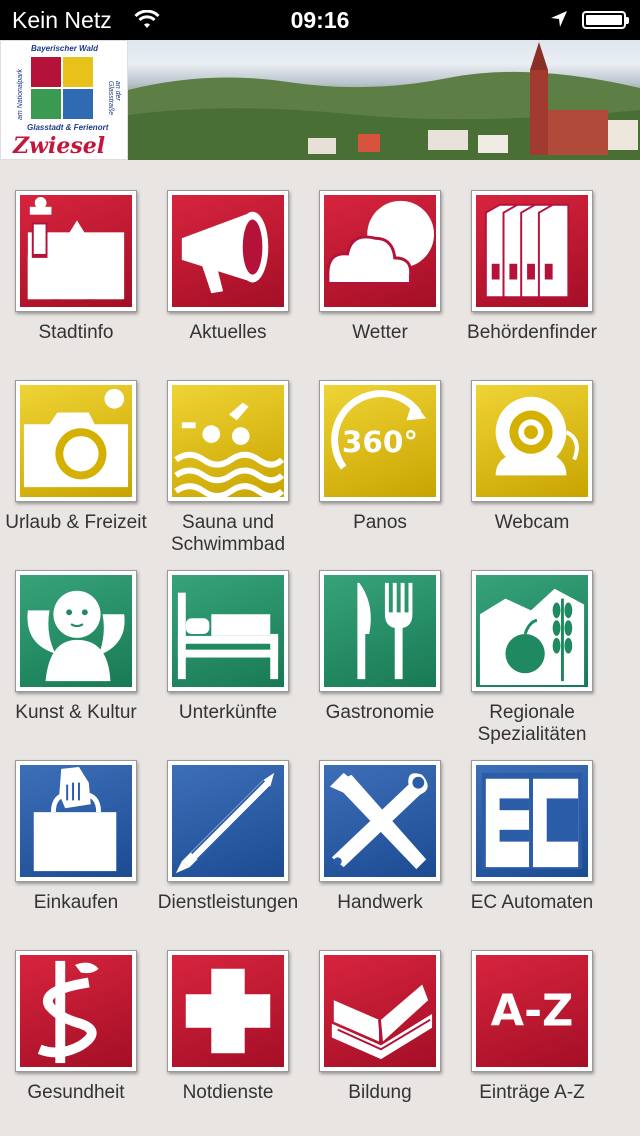  I want to click on binders-icon, so click(532, 251).